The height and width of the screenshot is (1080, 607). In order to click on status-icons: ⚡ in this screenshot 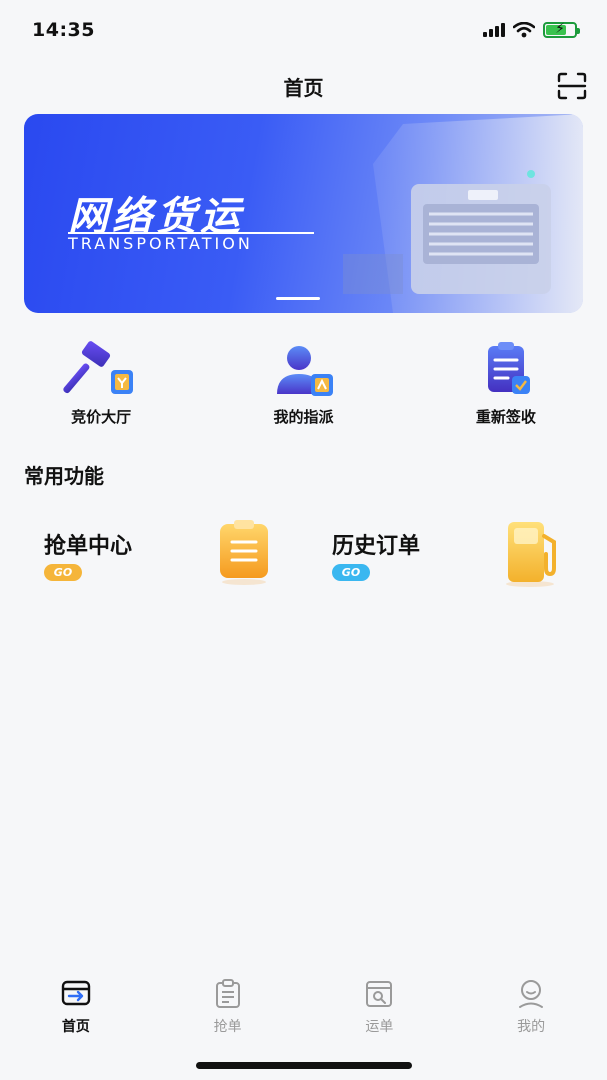, I will do `click(531, 29)`.